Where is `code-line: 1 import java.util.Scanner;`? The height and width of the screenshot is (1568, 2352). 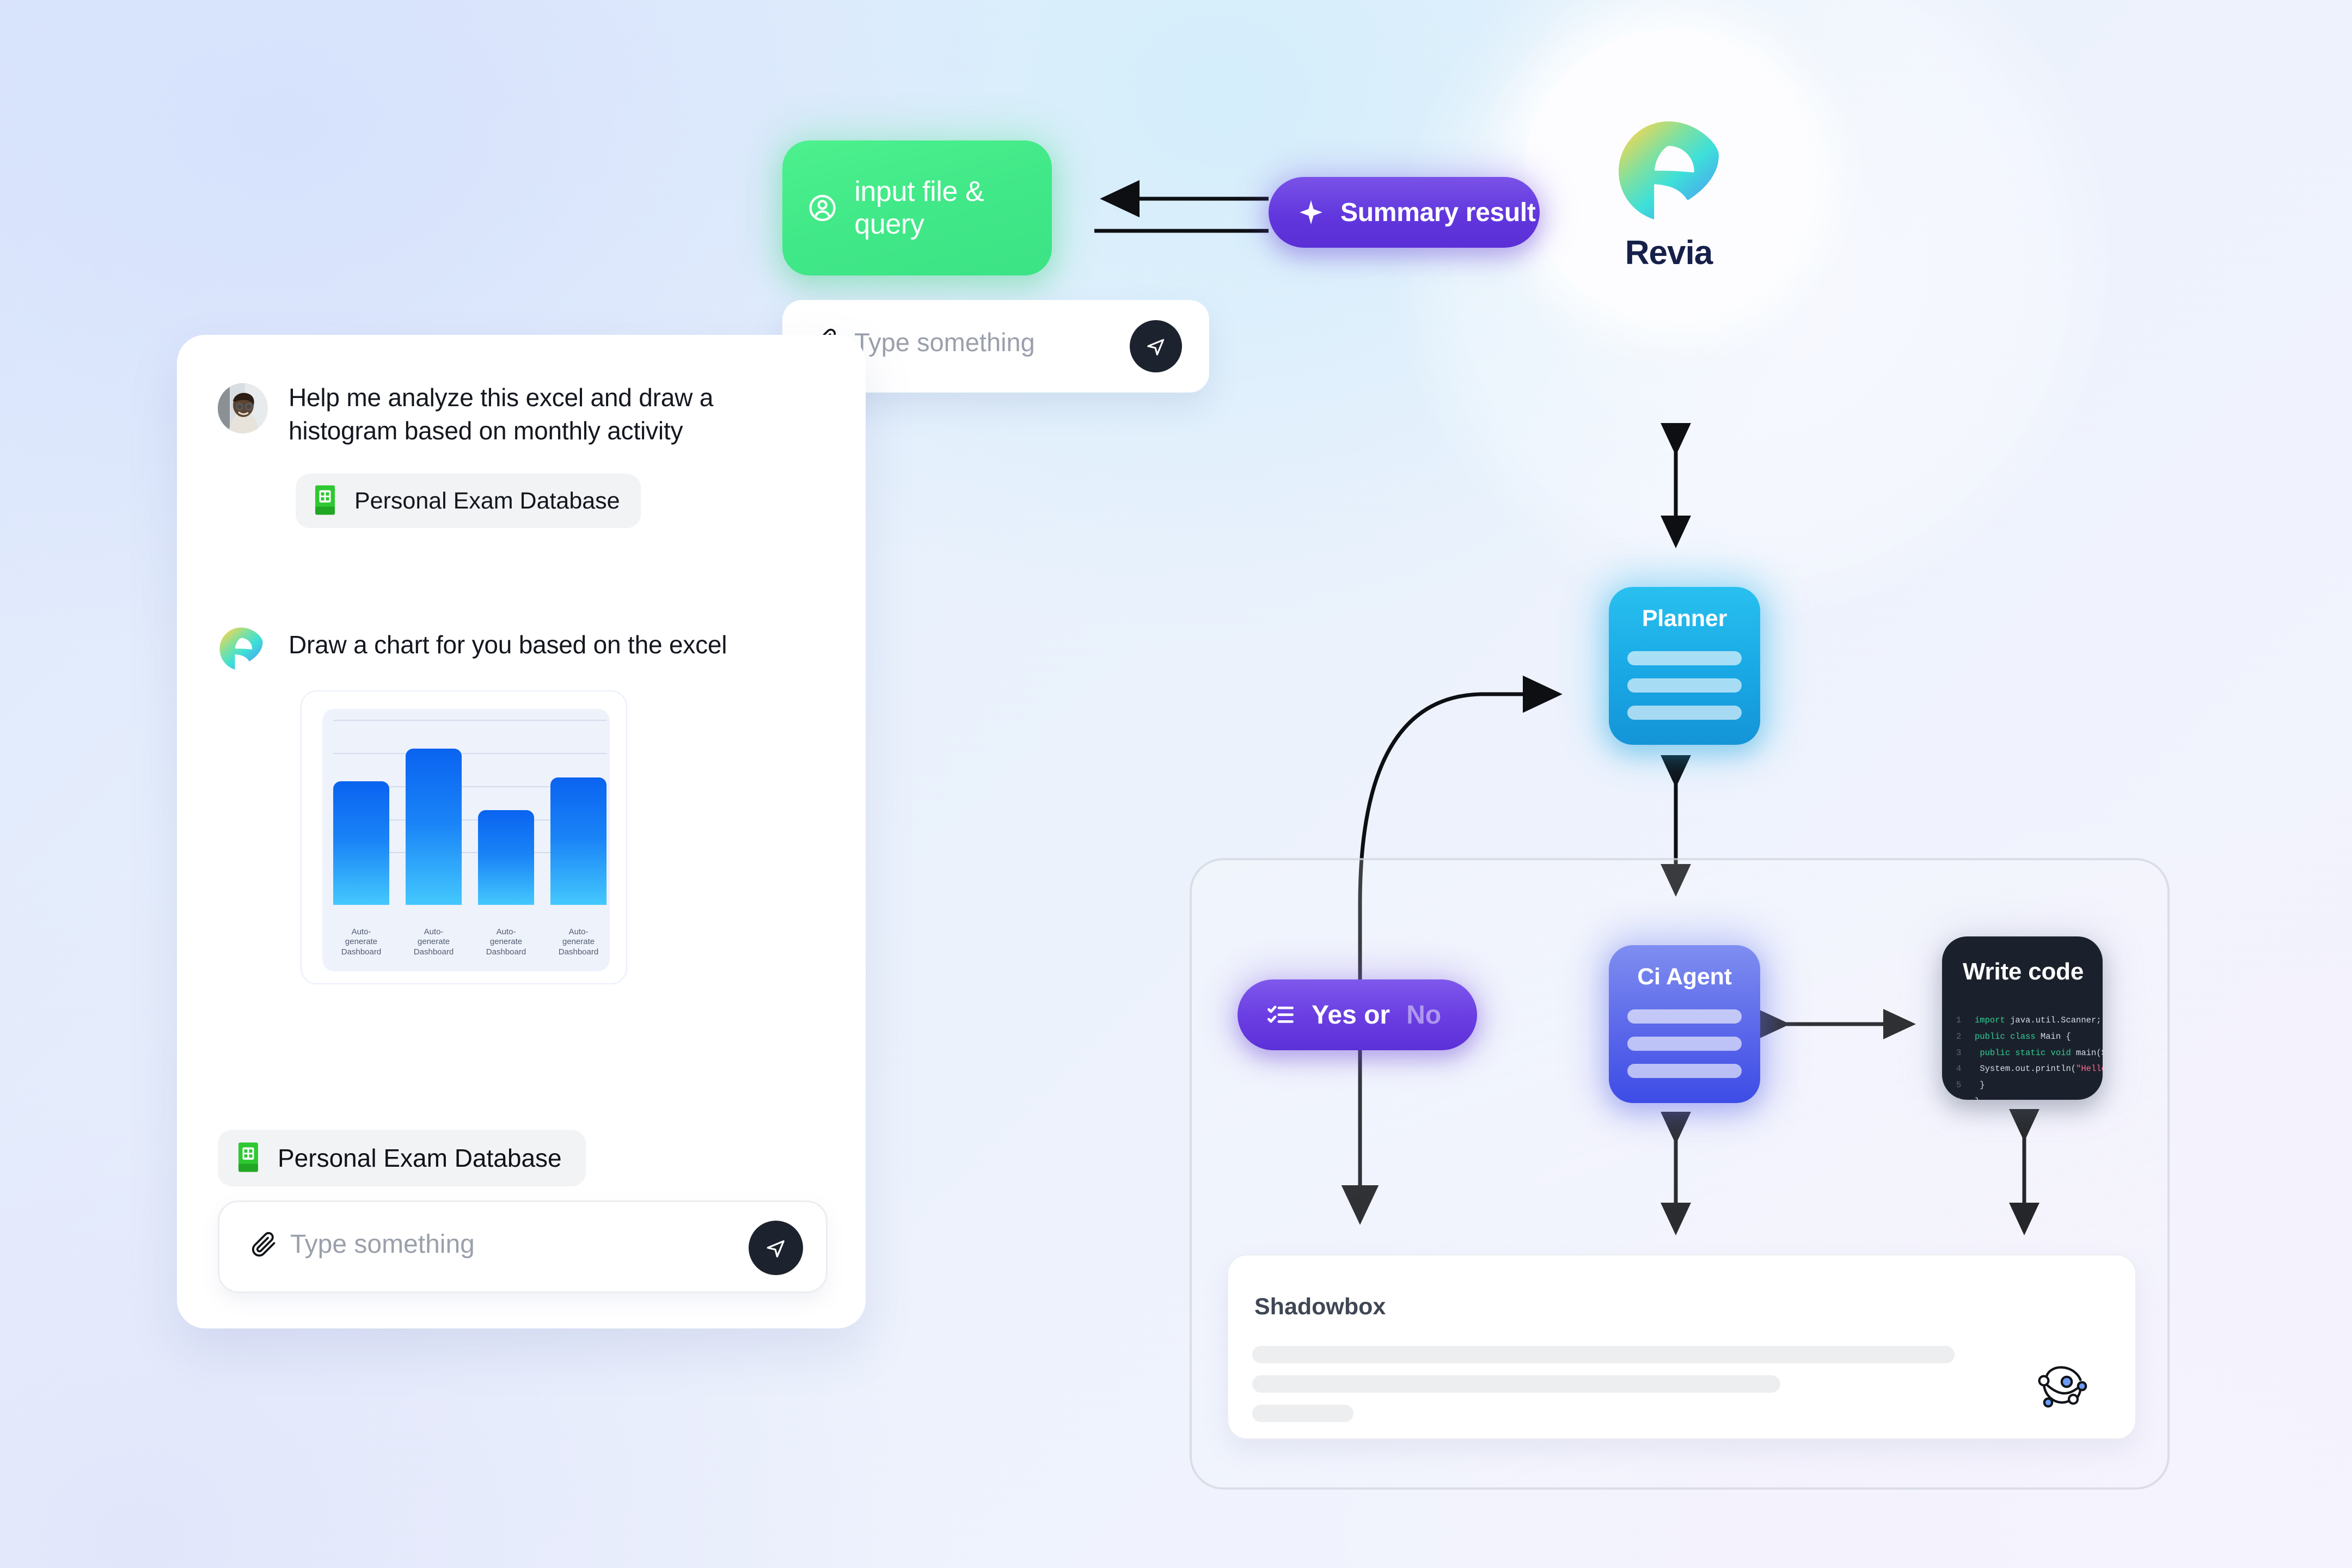
code-line: 1 import java.util.Scanner; is located at coordinates (2029, 1020).